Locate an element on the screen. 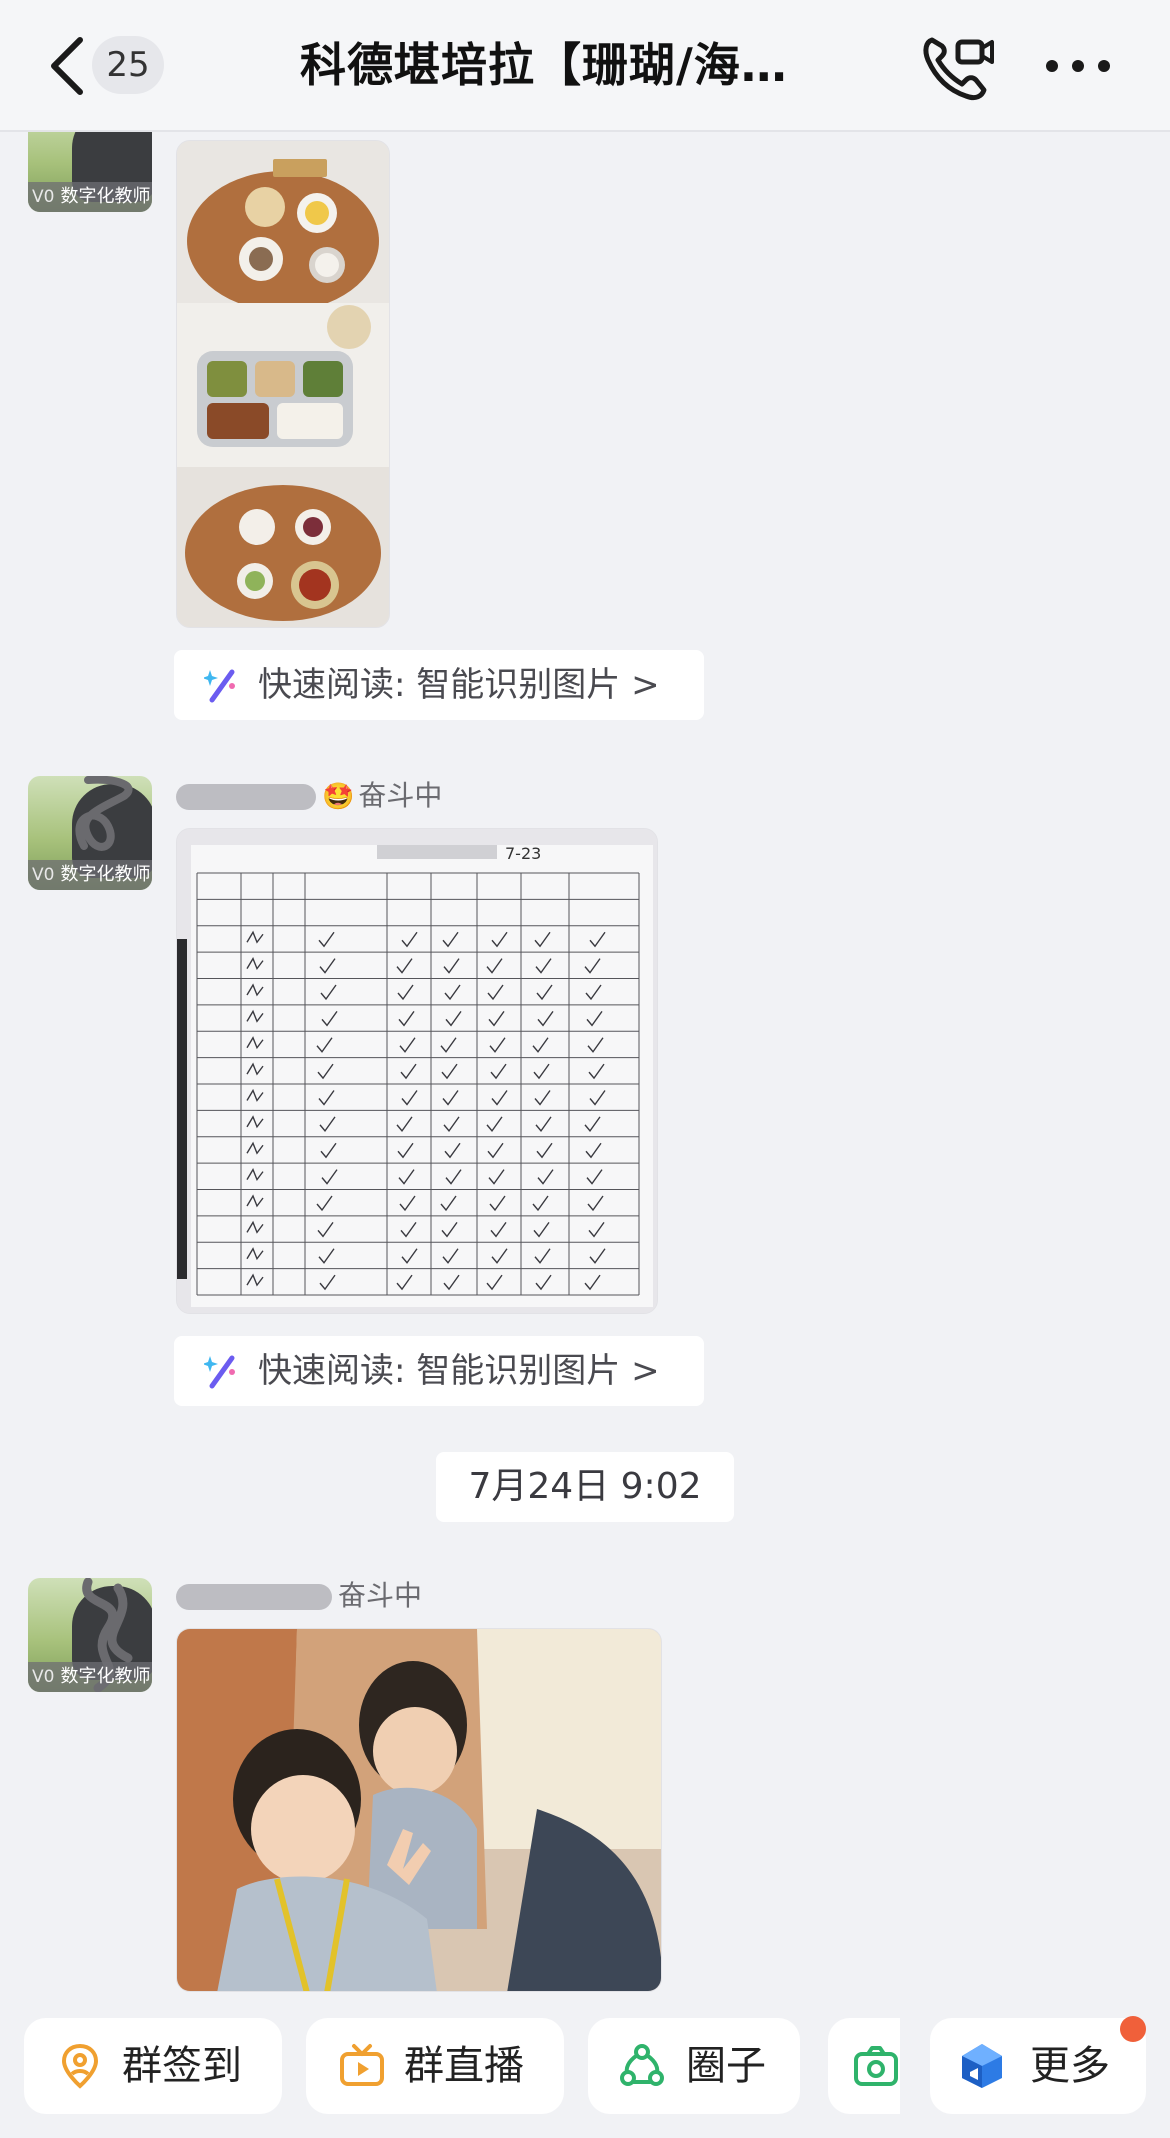 Image resolution: width=1170 pixels, height=2138 pixels. meal-collage-image is located at coordinates (283, 384).